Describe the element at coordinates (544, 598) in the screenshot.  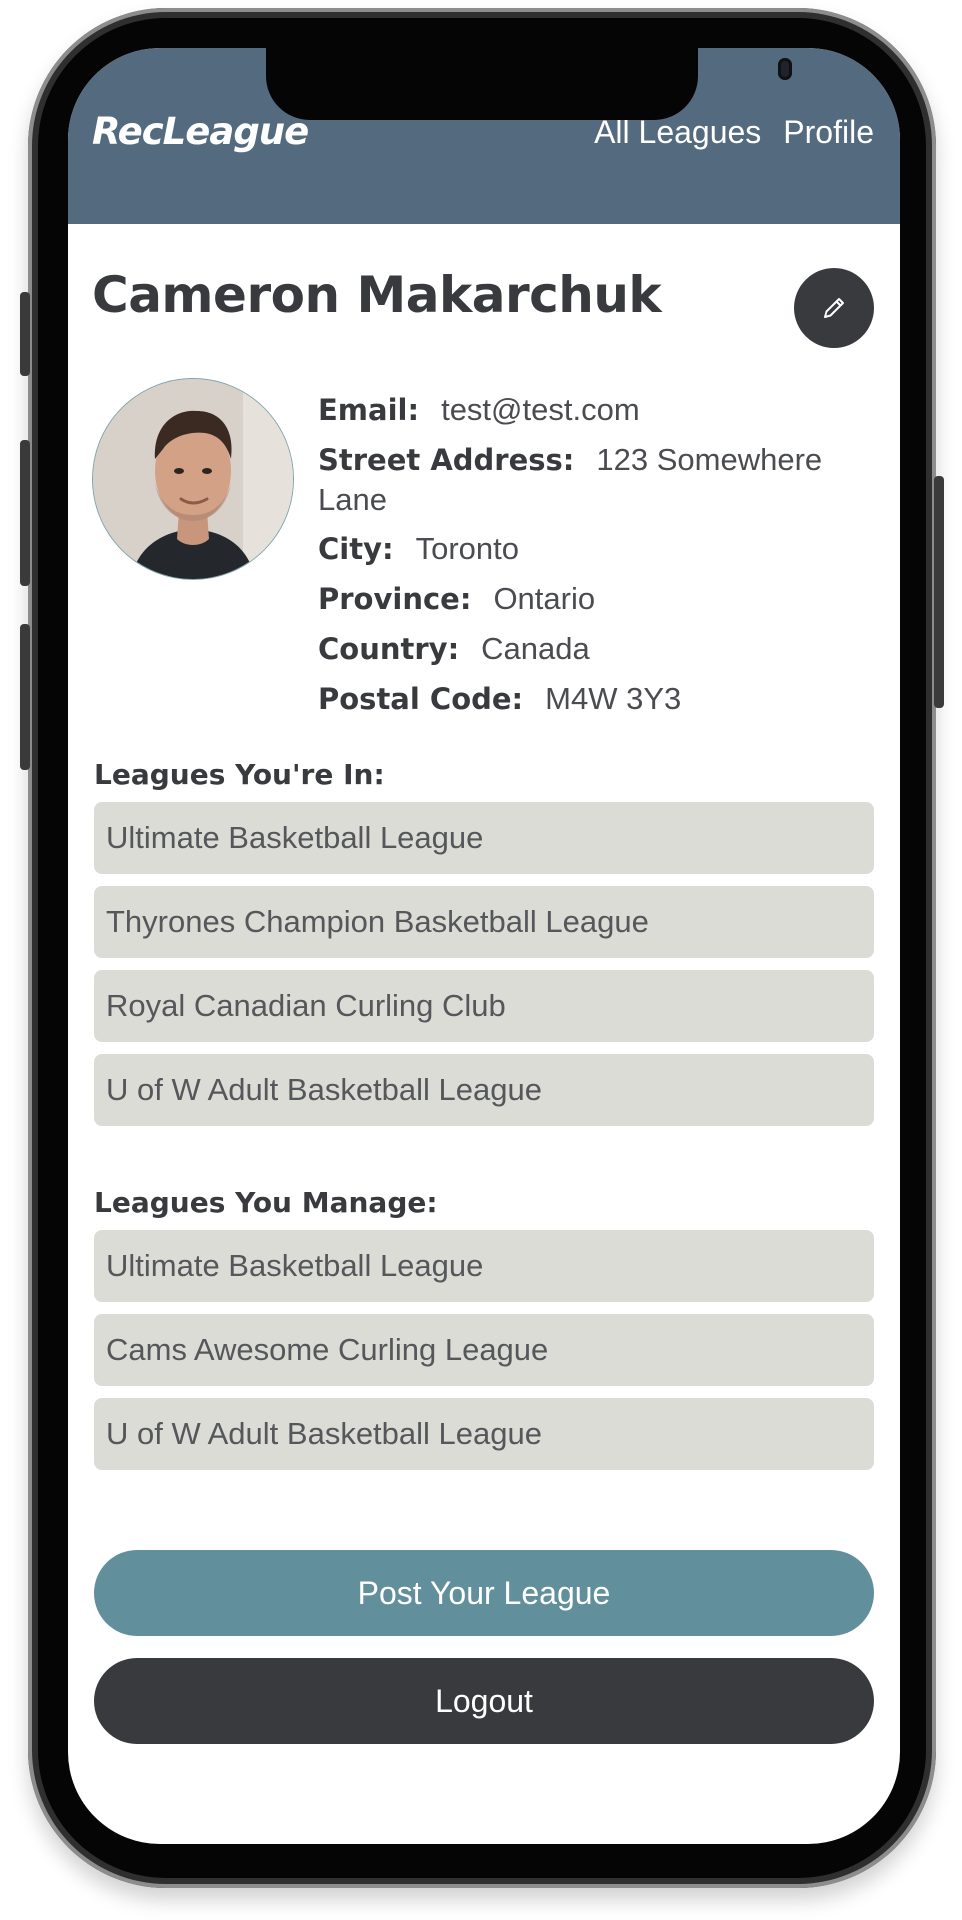
I see `detail-value: Ontario` at that location.